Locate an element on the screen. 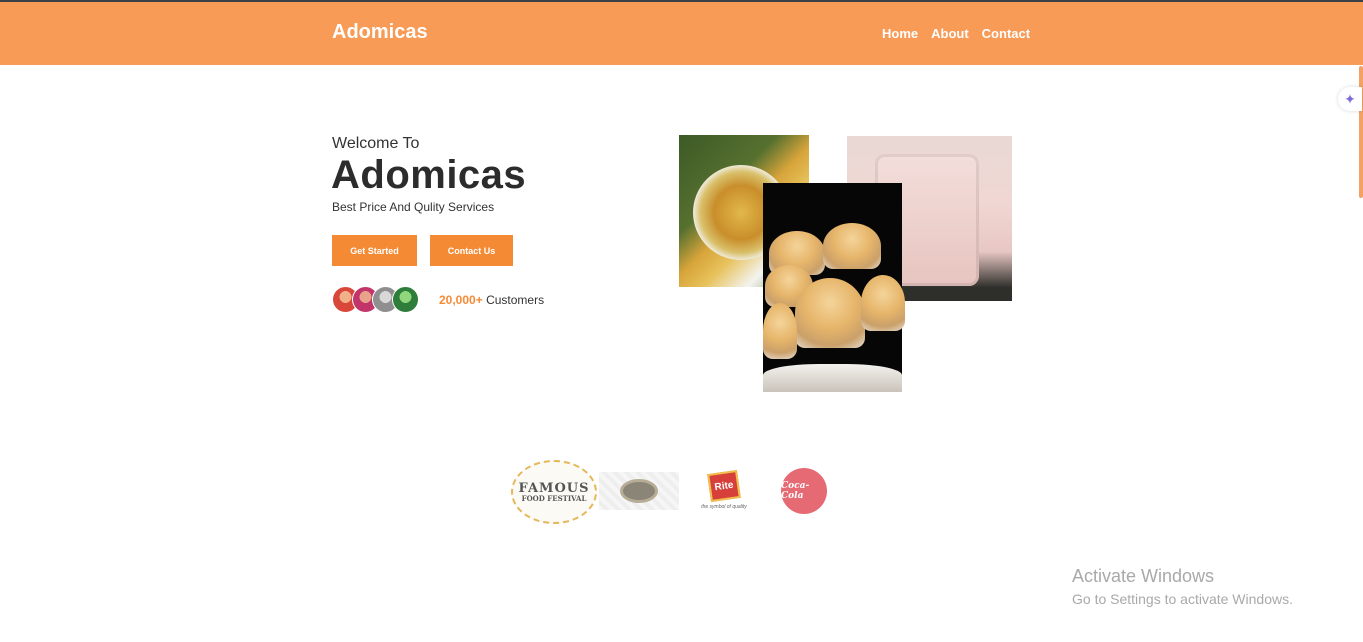 The image size is (1363, 642). nav-contact-link: Contact is located at coordinates (1006, 33).